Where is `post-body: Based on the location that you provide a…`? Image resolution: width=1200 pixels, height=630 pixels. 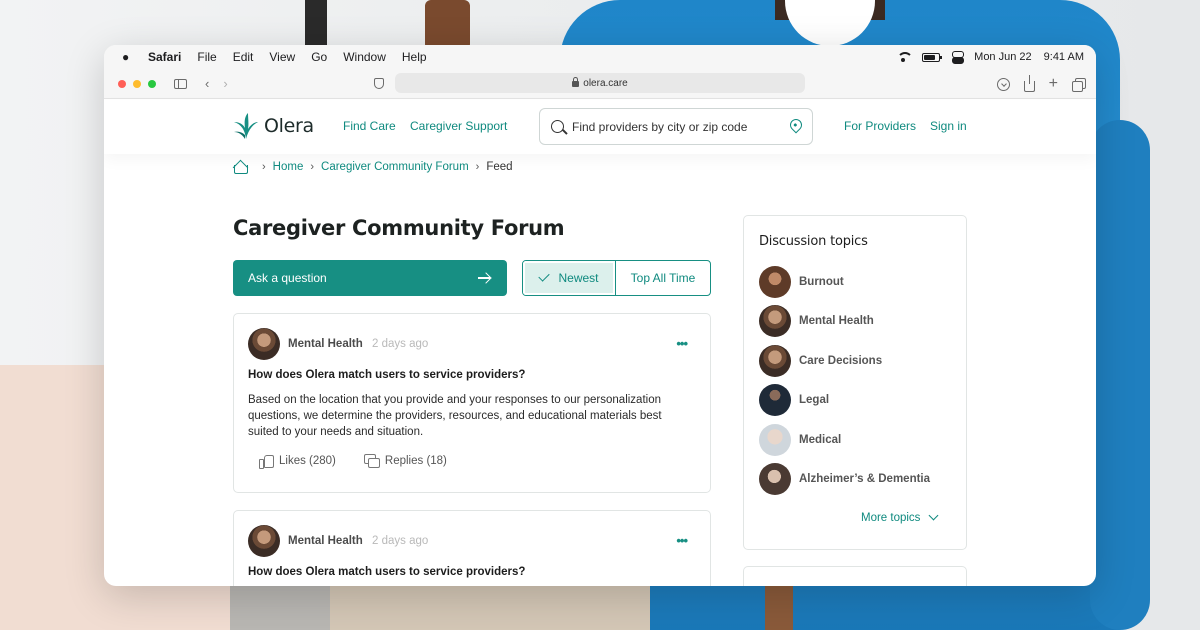
post-body: Based on the location that you provide a… is located at coordinates (455, 416).